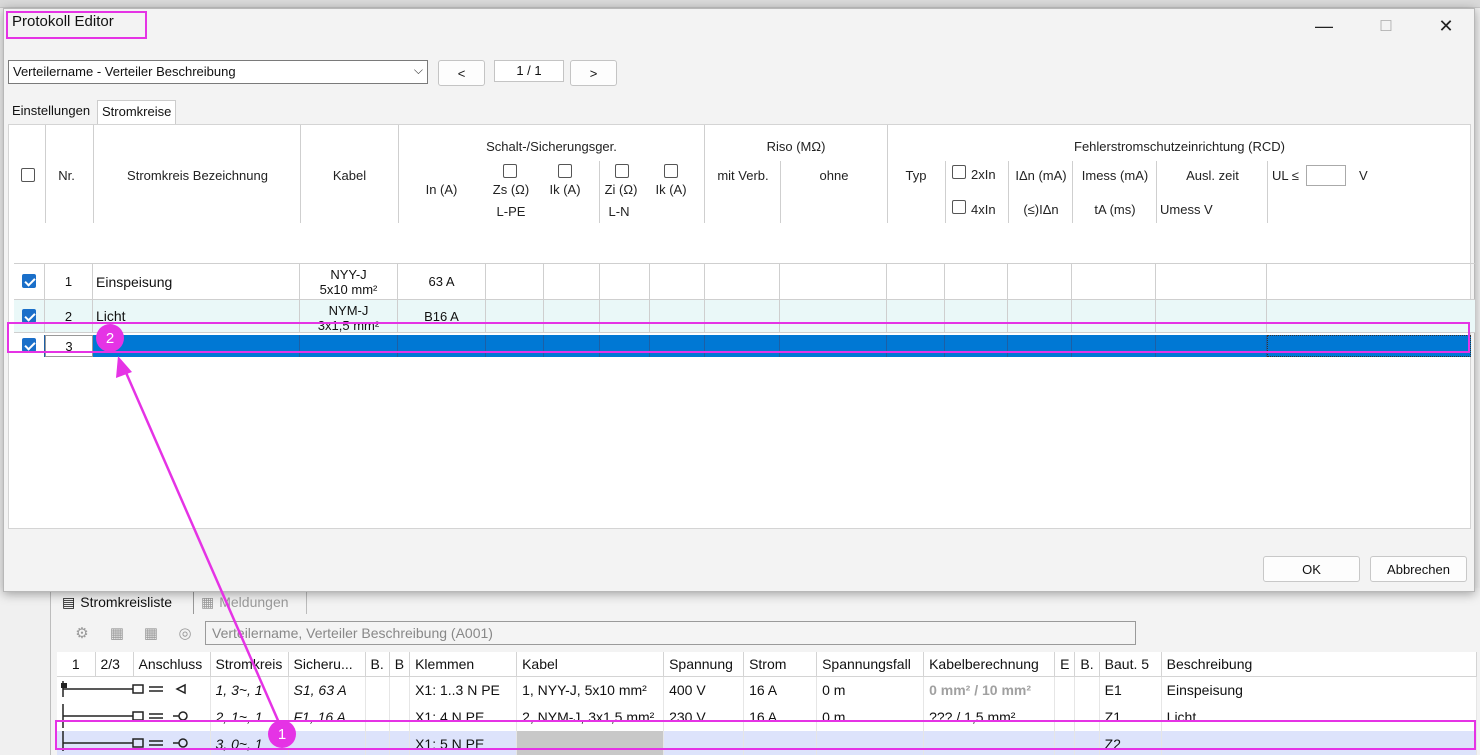 Image resolution: width=1480 pixels, height=755 pixels. I want to click on annotation-badge-1: 1, so click(282, 734).